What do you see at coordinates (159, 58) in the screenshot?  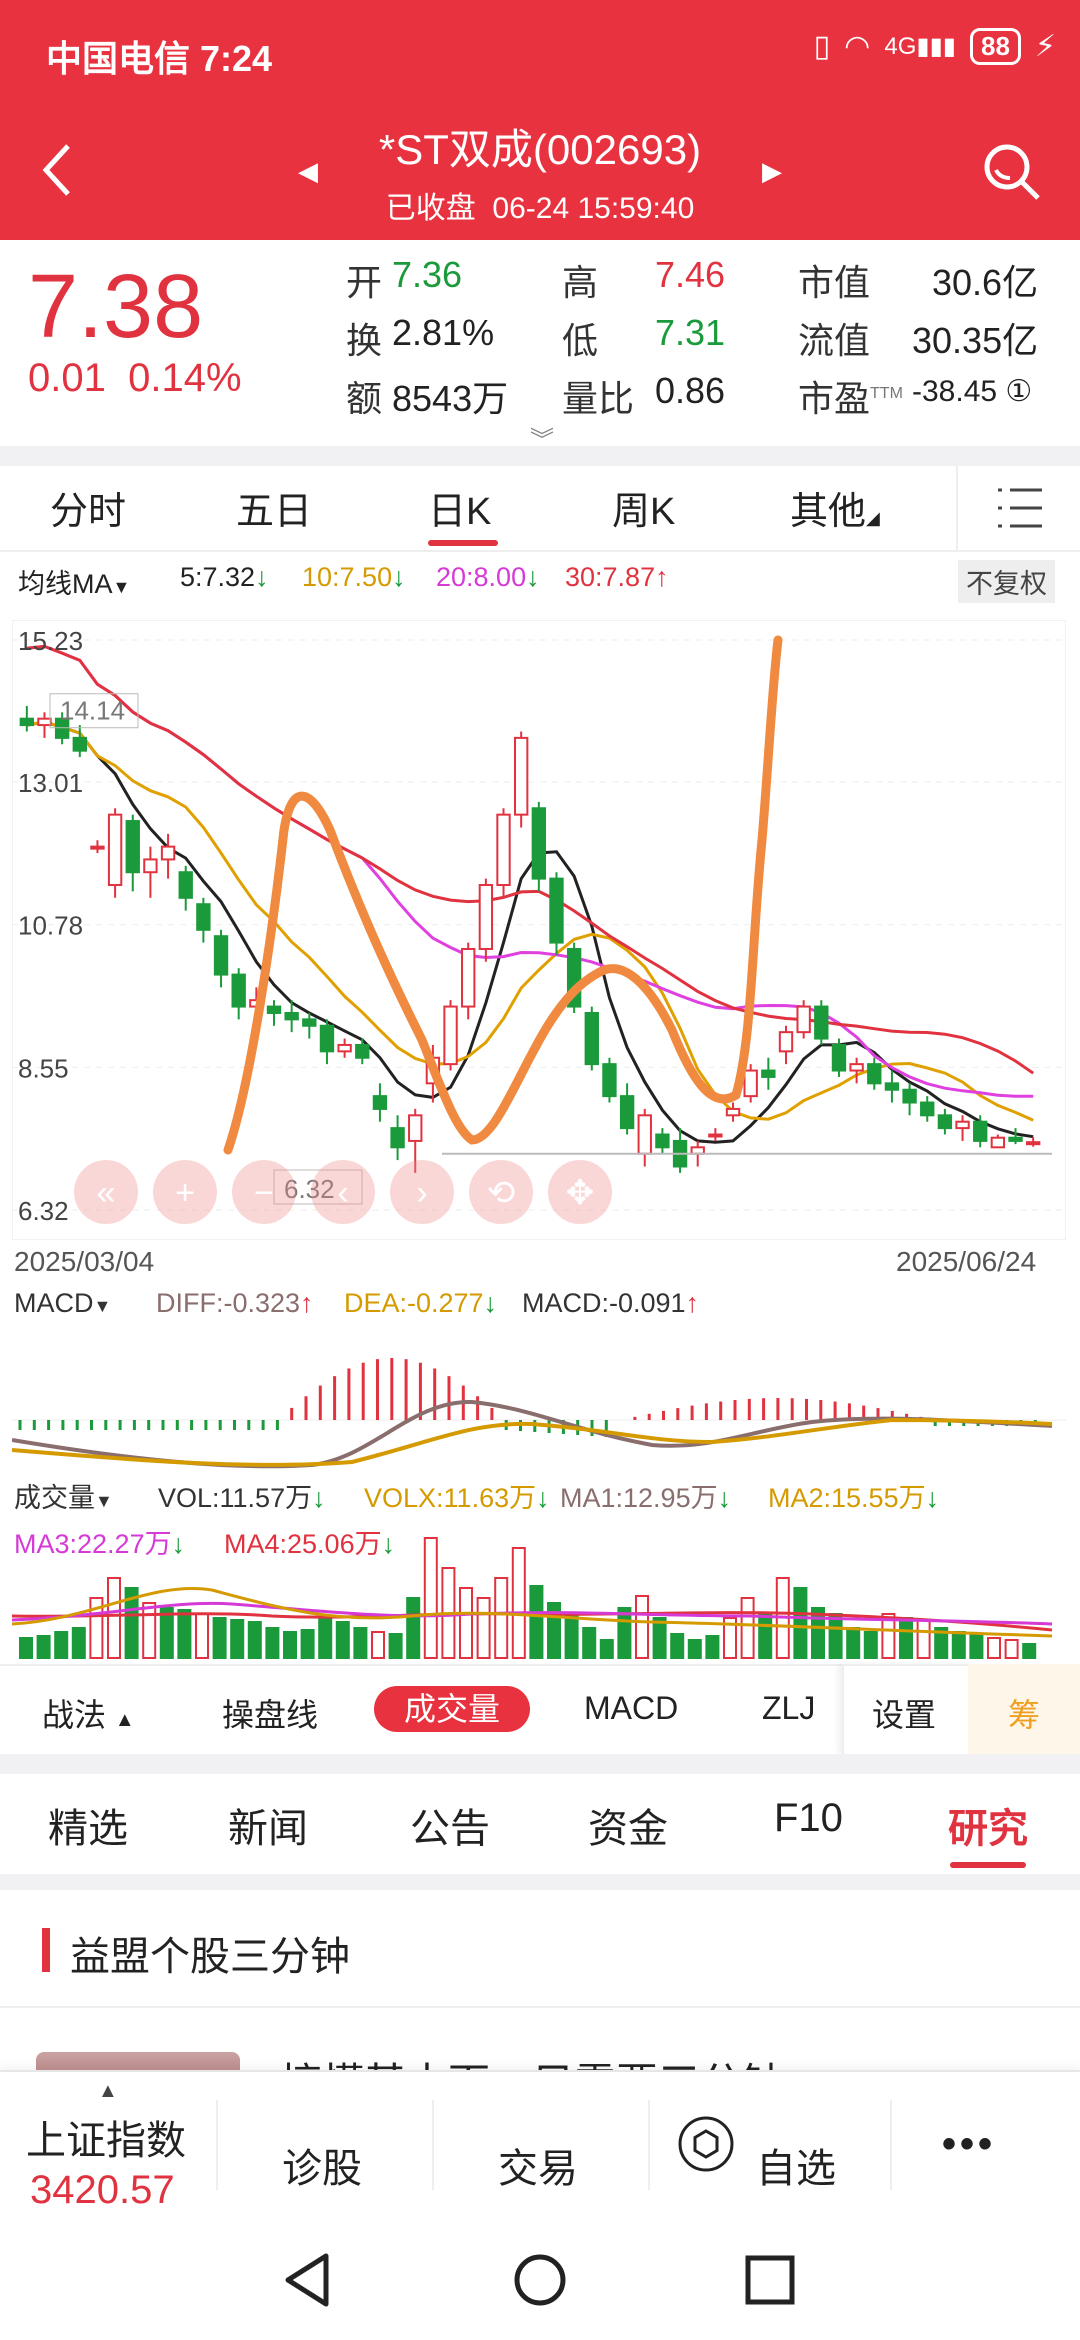 I see `status-carrier-time: 中国电信 7:24` at bounding box center [159, 58].